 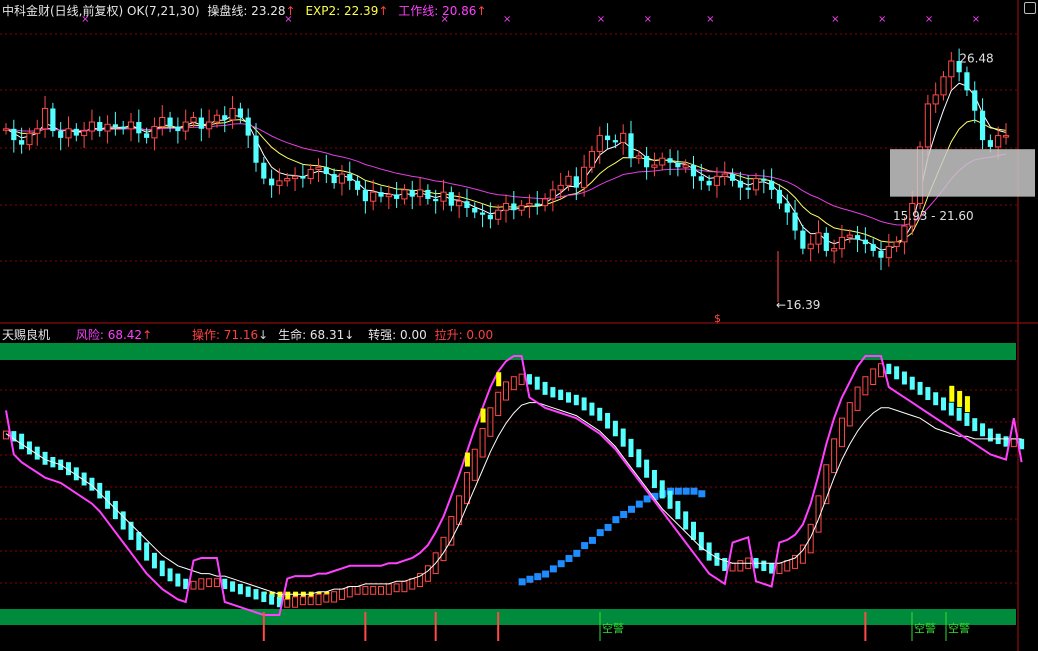 I want to click on kong-label: 空警, so click(x=959, y=628).